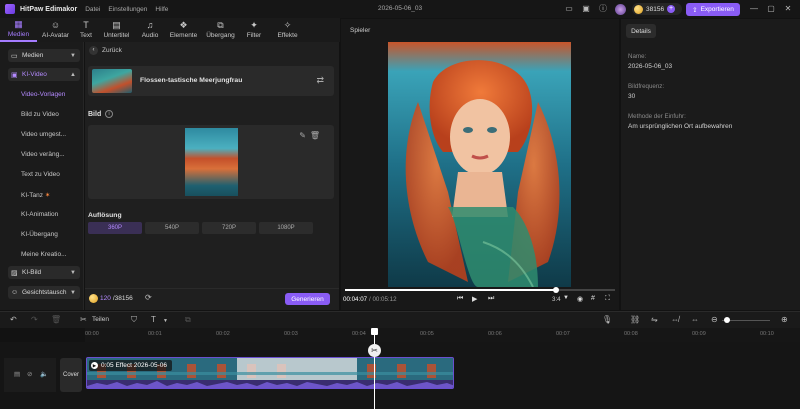 The width and height of the screenshot is (800, 409). I want to click on crop-icon: #, so click(593, 298).